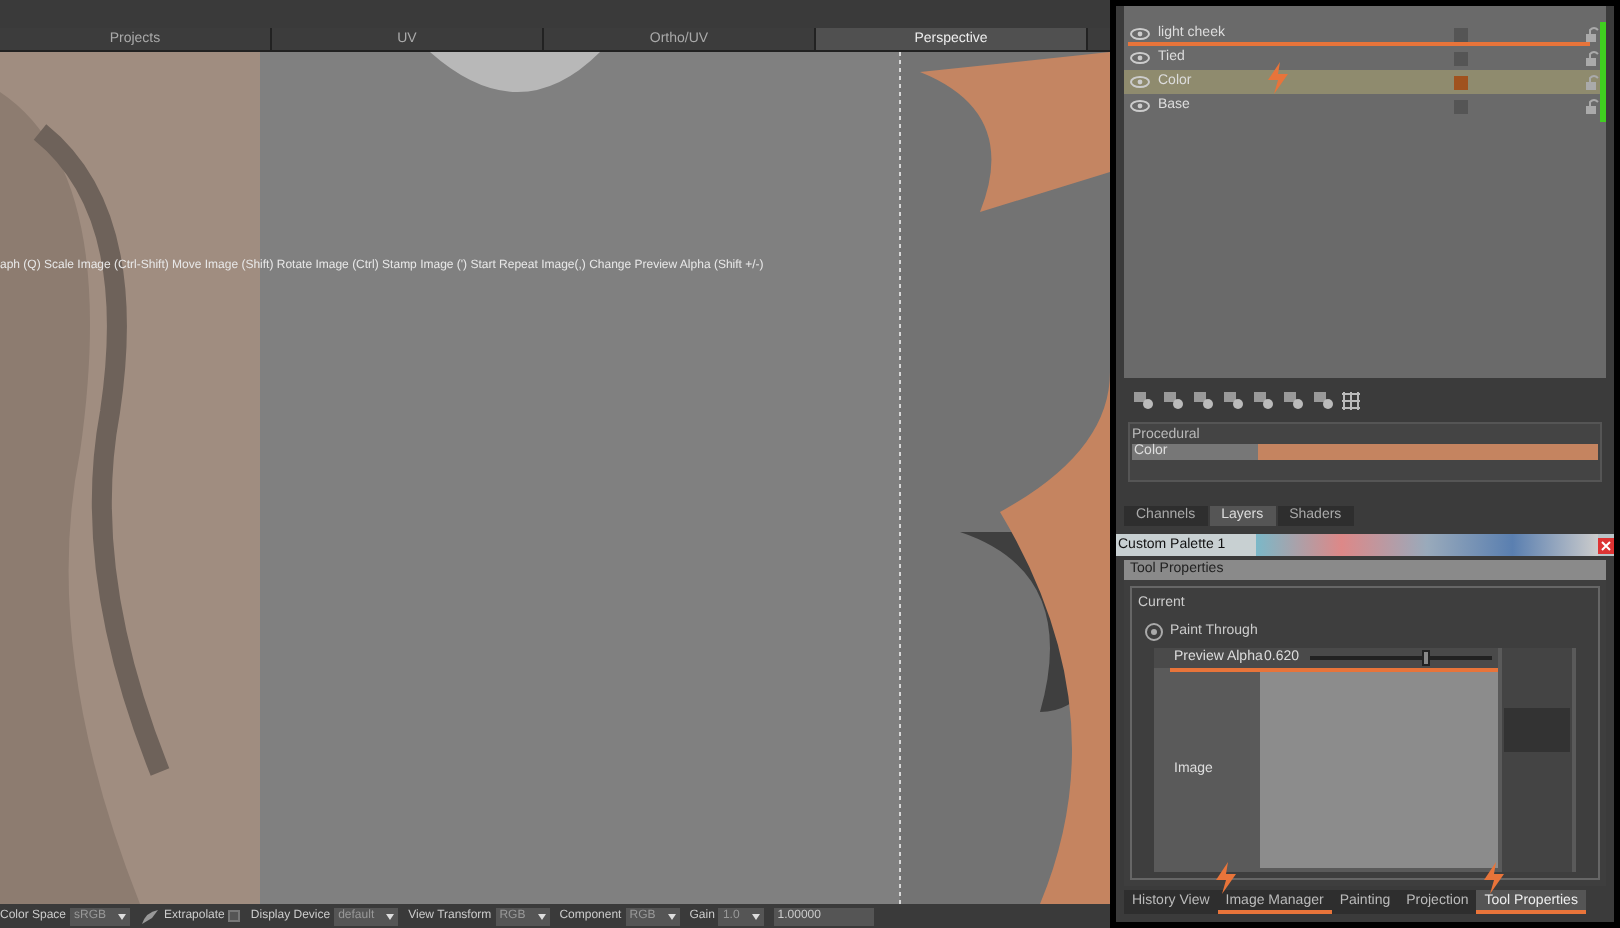  What do you see at coordinates (1351, 400) in the screenshot?
I see `grid-icon` at bounding box center [1351, 400].